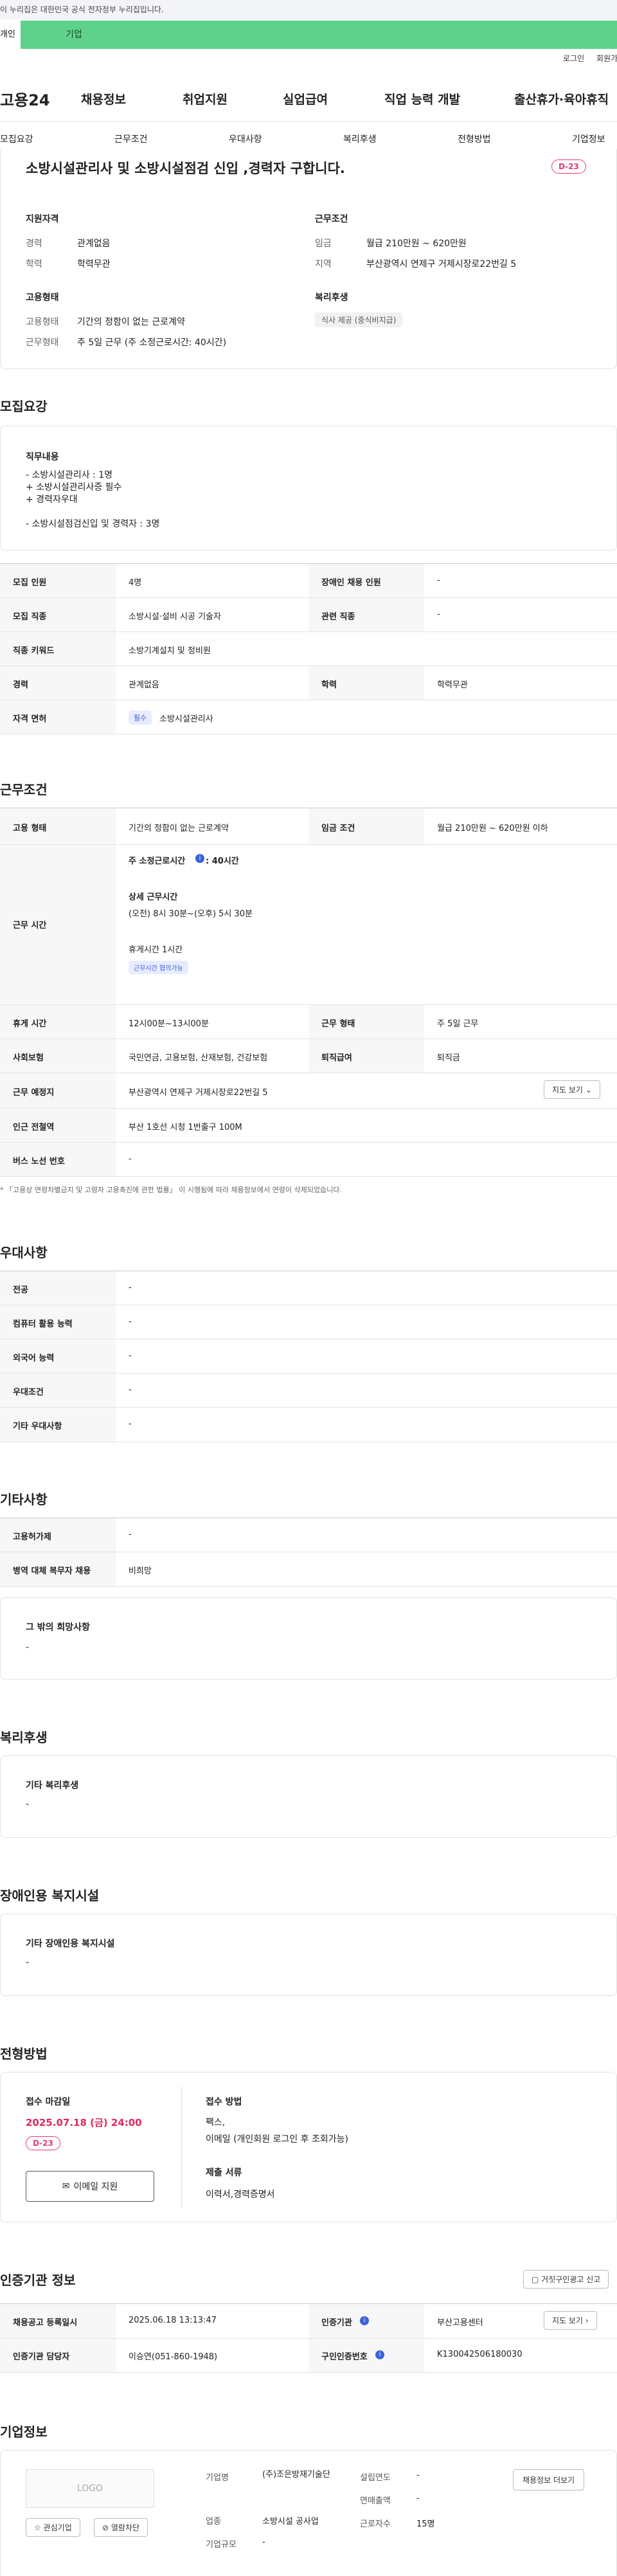 The image size is (617, 2576). What do you see at coordinates (53, 1786) in the screenshot?
I see `welfare-sub-title: 기타 복리후생` at bounding box center [53, 1786].